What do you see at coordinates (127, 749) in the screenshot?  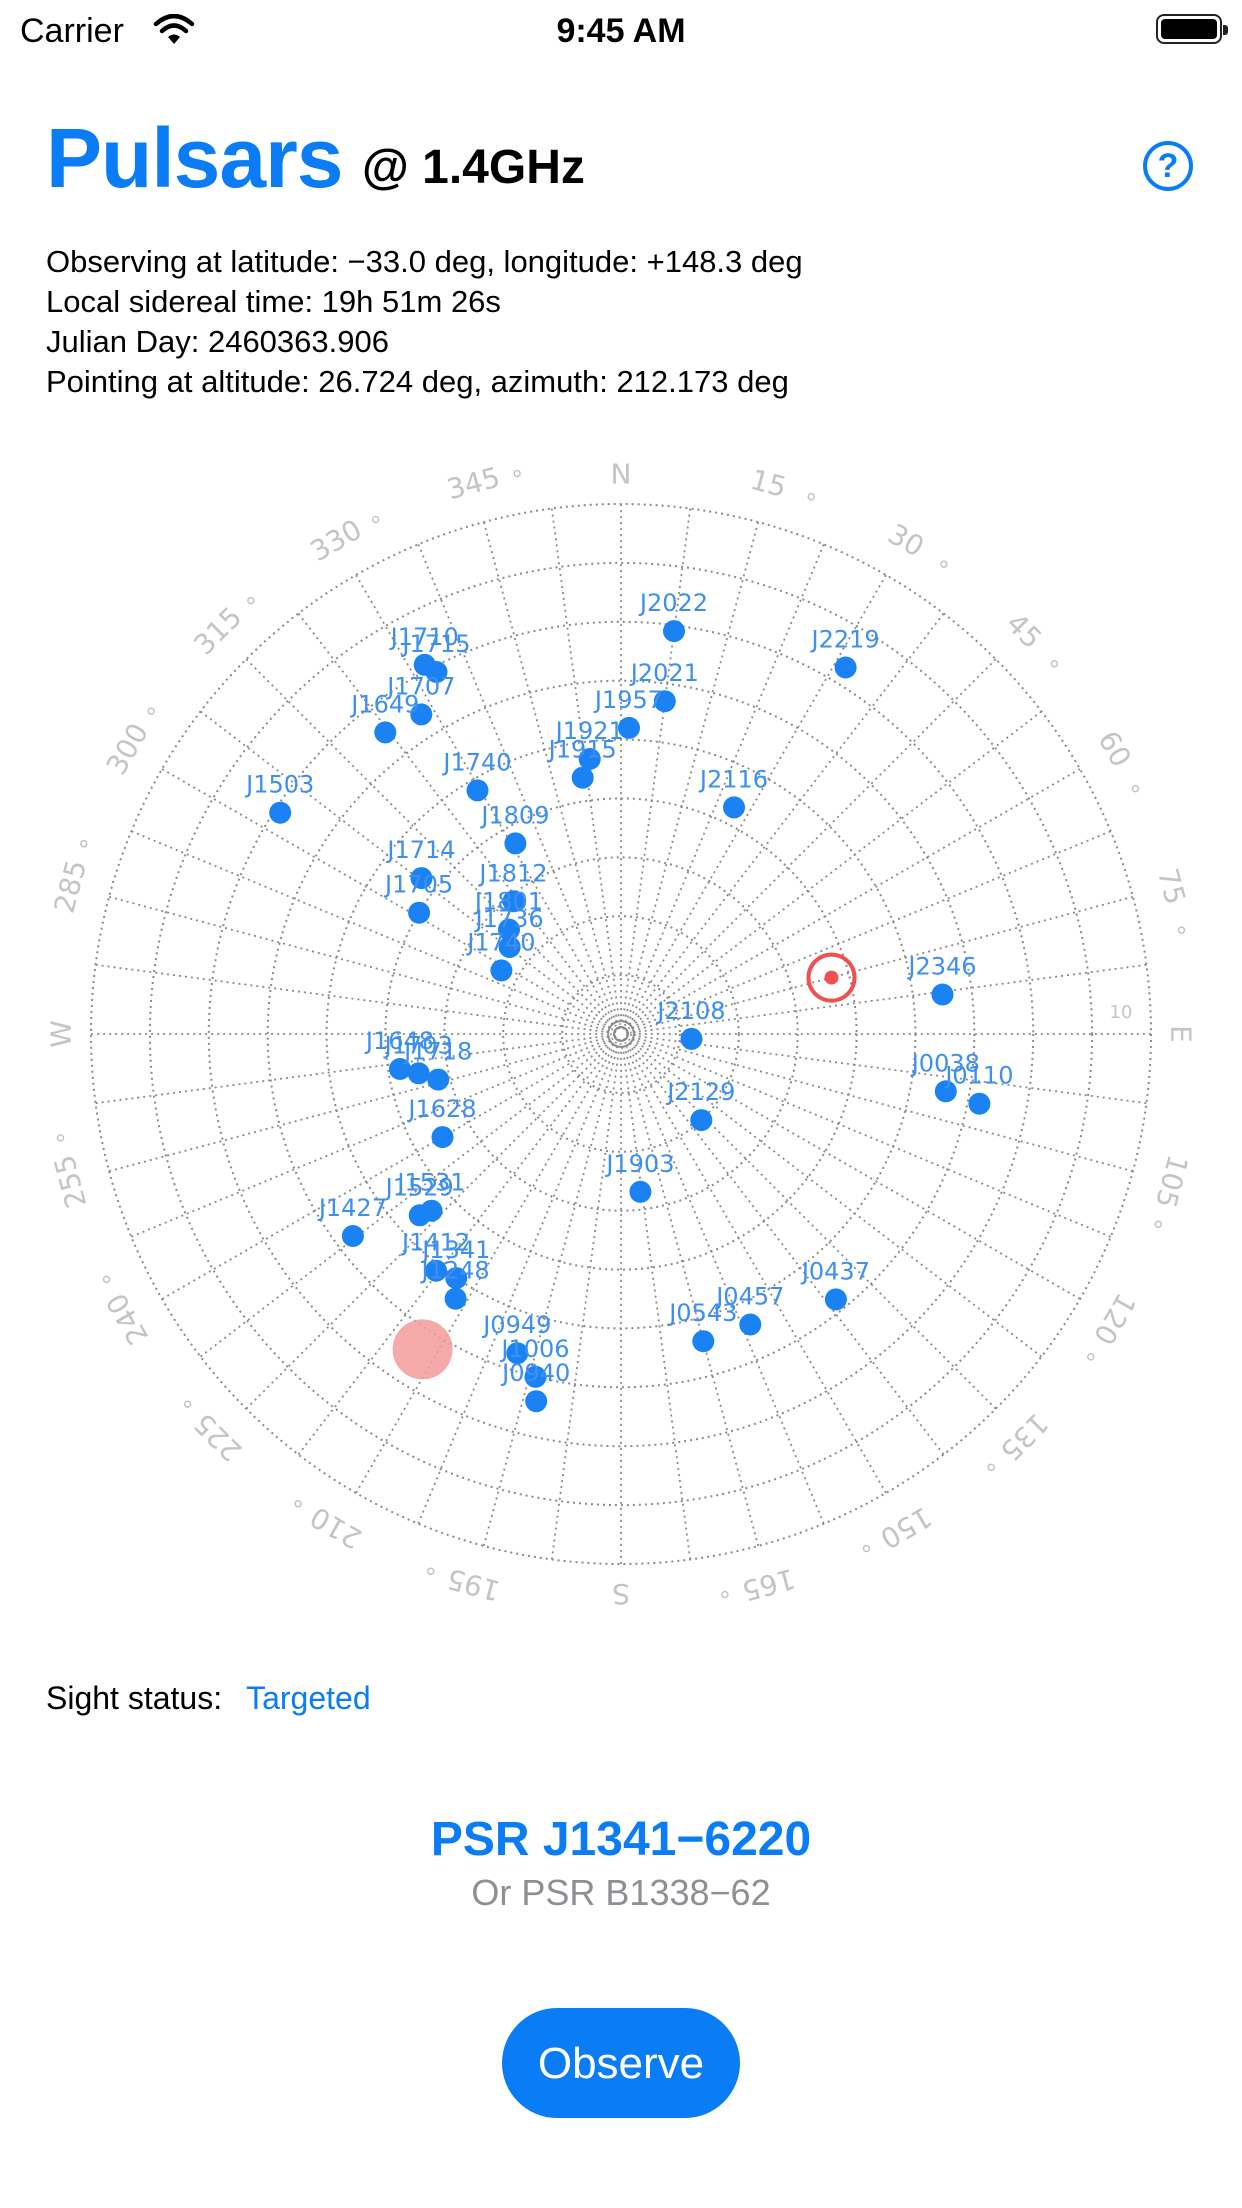 I see `azimuth-label: 300` at bounding box center [127, 749].